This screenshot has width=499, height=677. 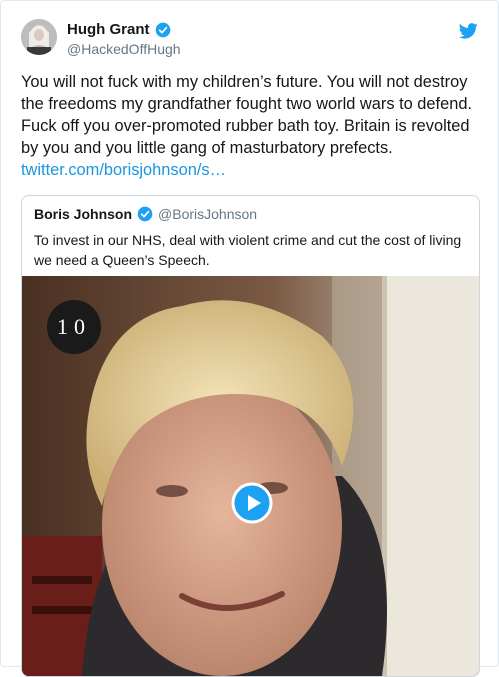 What do you see at coordinates (124, 49) in the screenshot?
I see `author-handle: @HackedOffHugh` at bounding box center [124, 49].